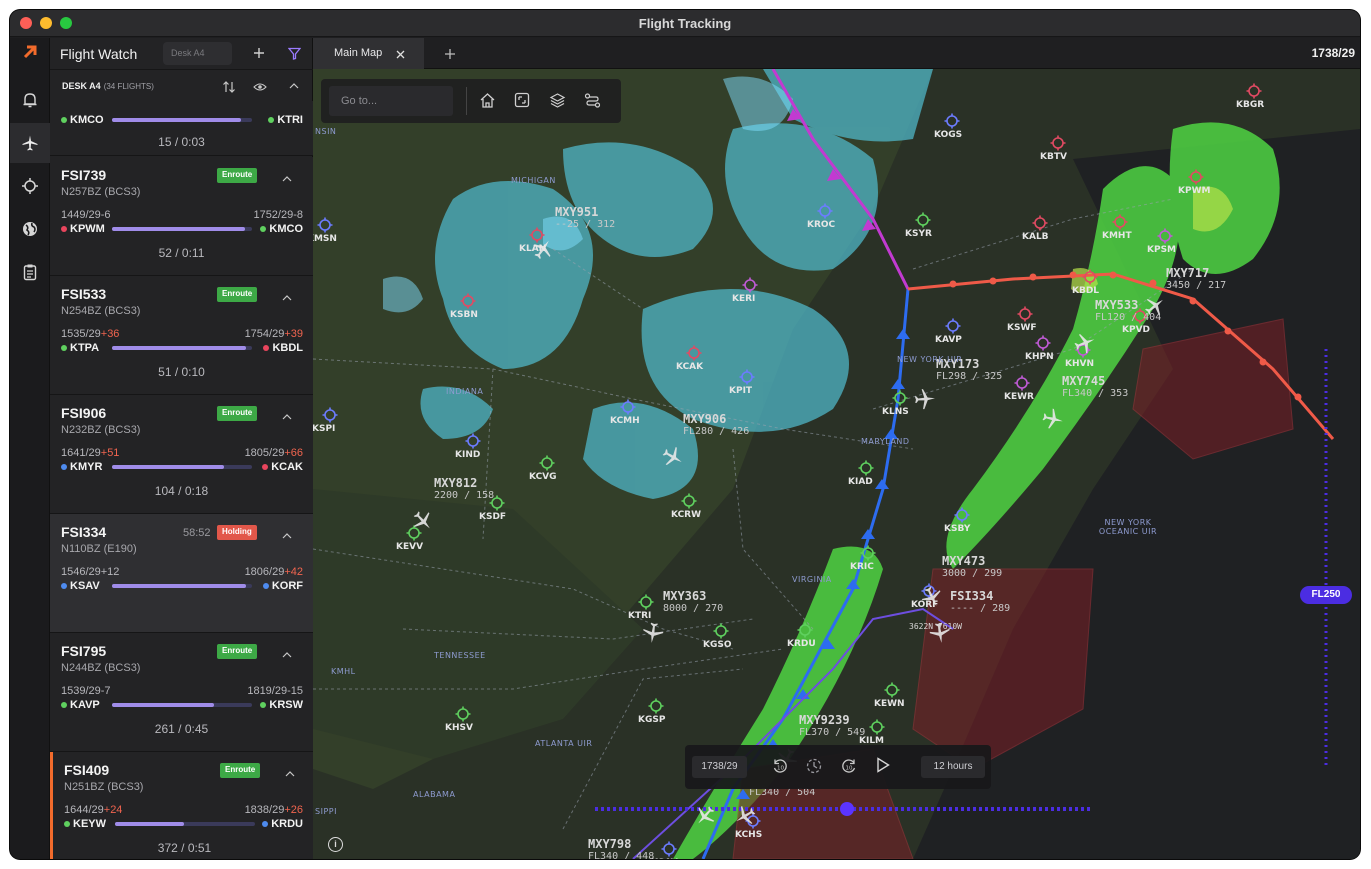  What do you see at coordinates (343, 671) in the screenshot?
I see `region-label: KMHL` at bounding box center [343, 671].